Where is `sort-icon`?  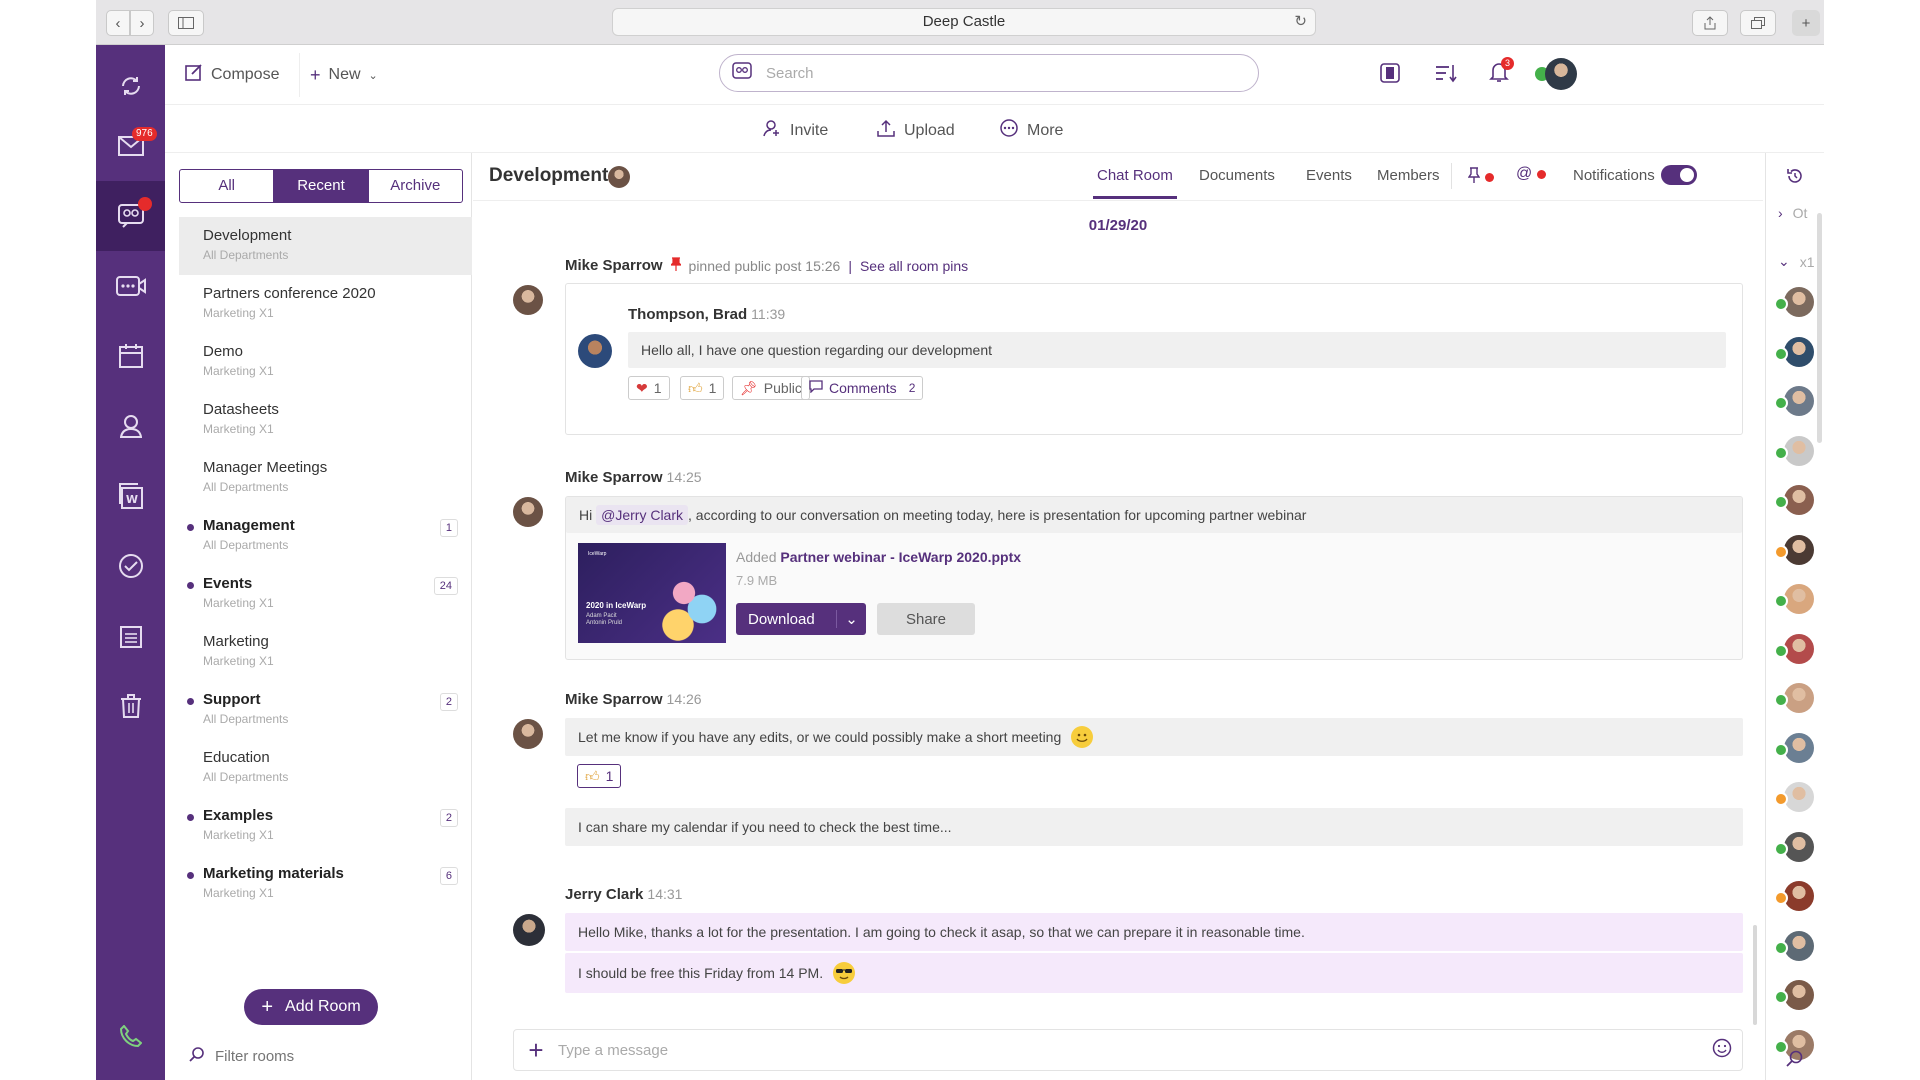 sort-icon is located at coordinates (1446, 75).